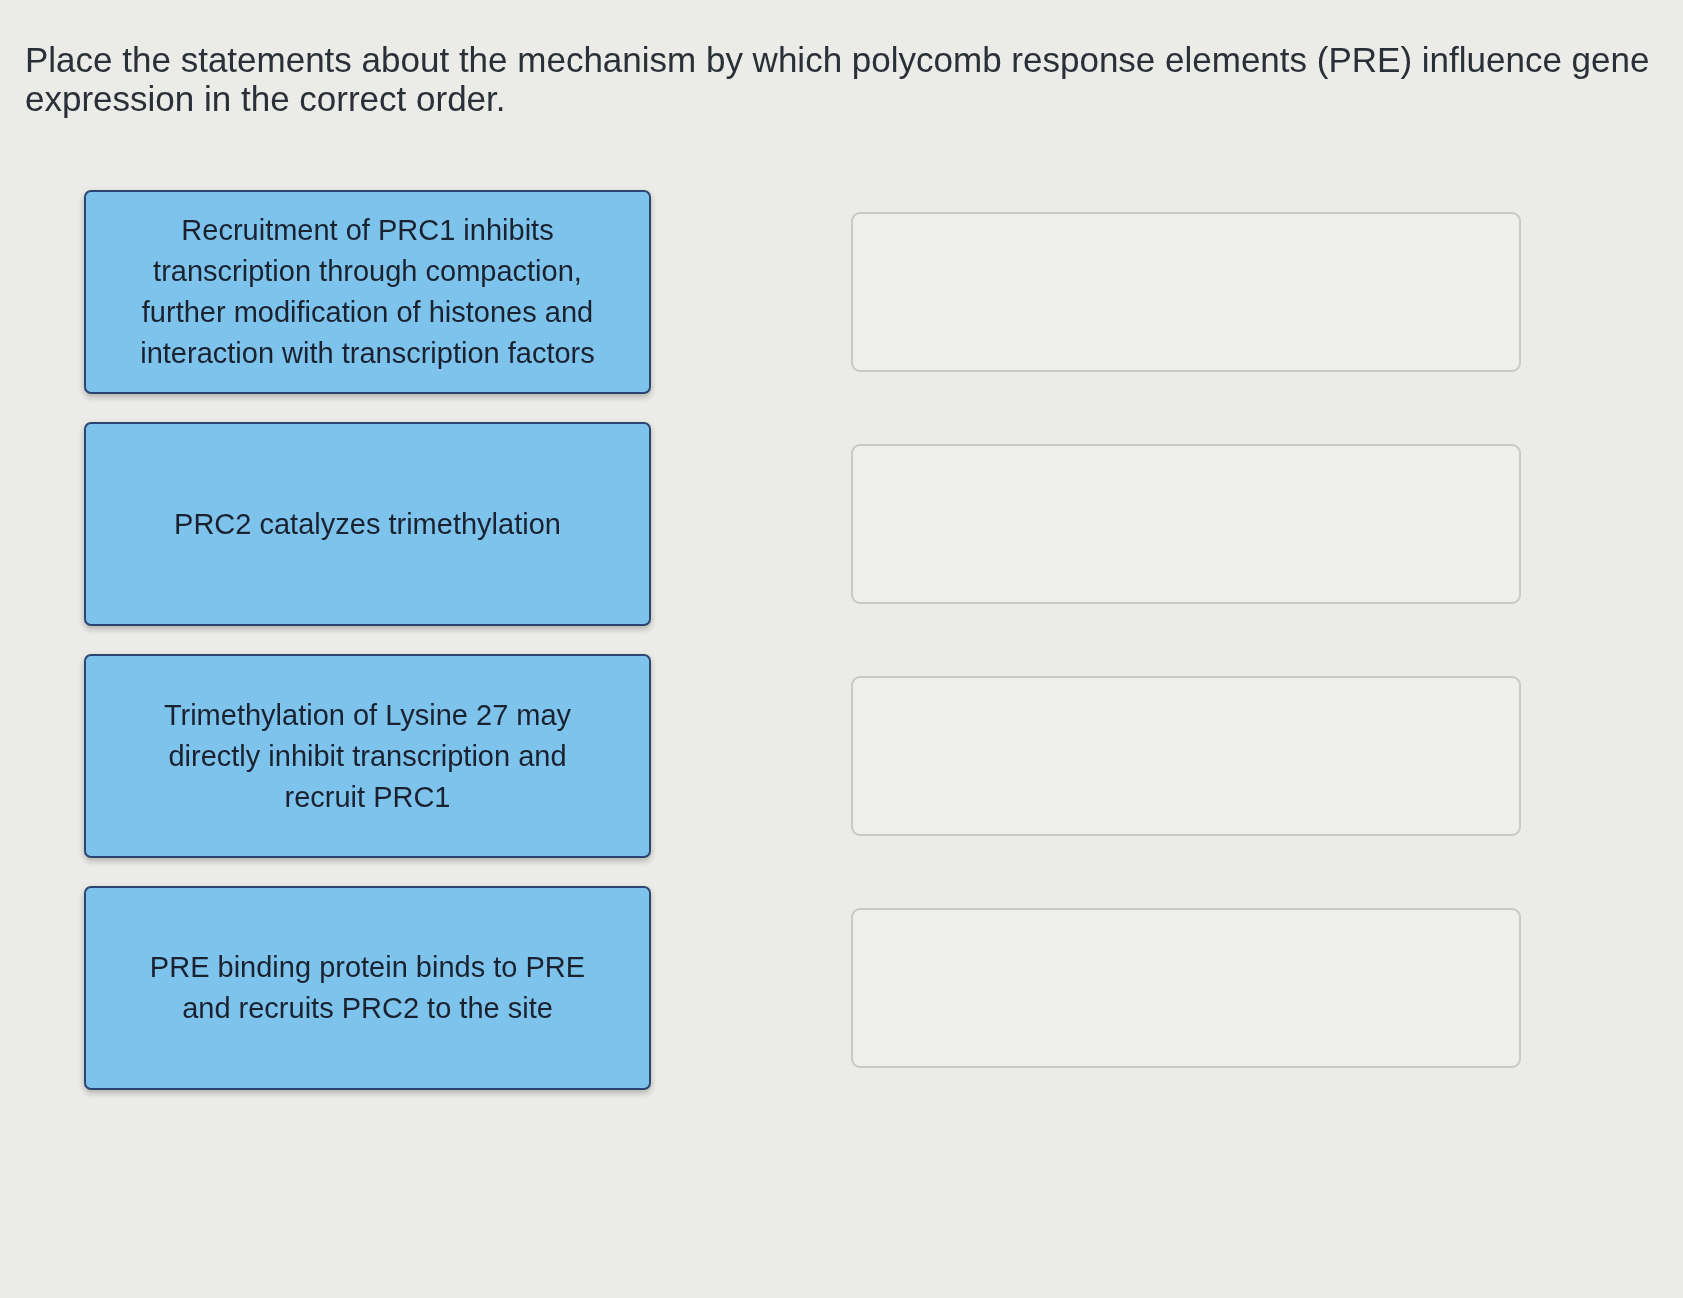 This screenshot has width=1683, height=1298. Describe the element at coordinates (838, 79) in the screenshot. I see `question-text: Place the statements about the mechanism by which polycomb response elements (PRE) influence gene expression in the correct order.` at that location.